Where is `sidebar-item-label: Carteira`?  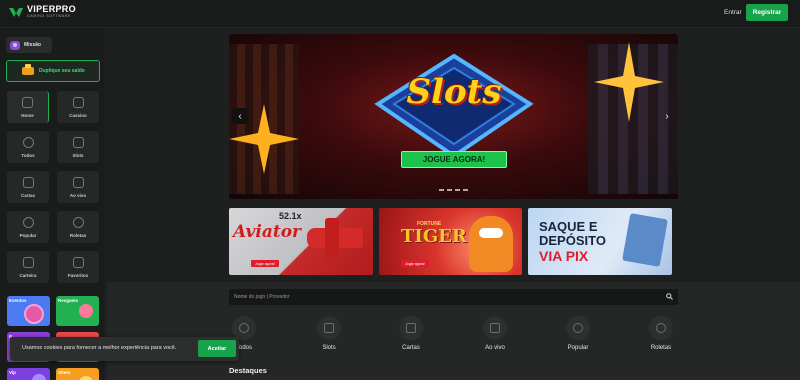
sidebar-item-label: Carteira is located at coordinates (28, 275).